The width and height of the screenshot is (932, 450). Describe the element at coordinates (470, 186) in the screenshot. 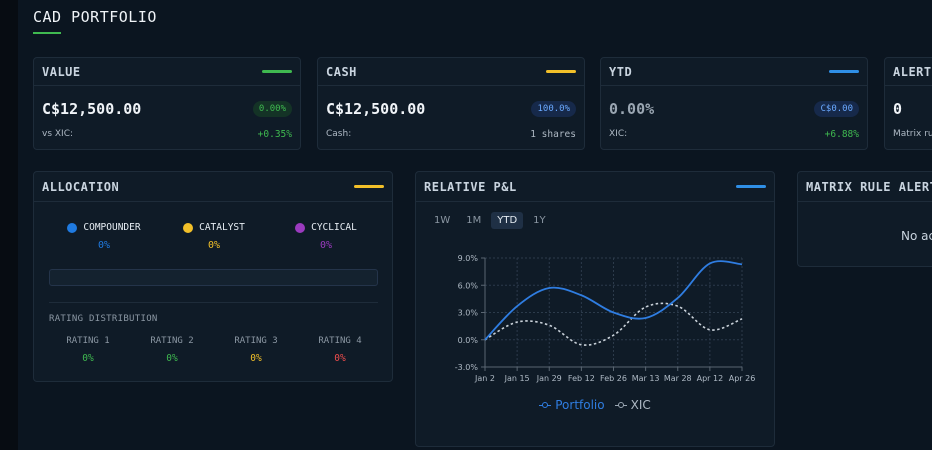

I see `pnl-title: RELATIVE P&L` at that location.